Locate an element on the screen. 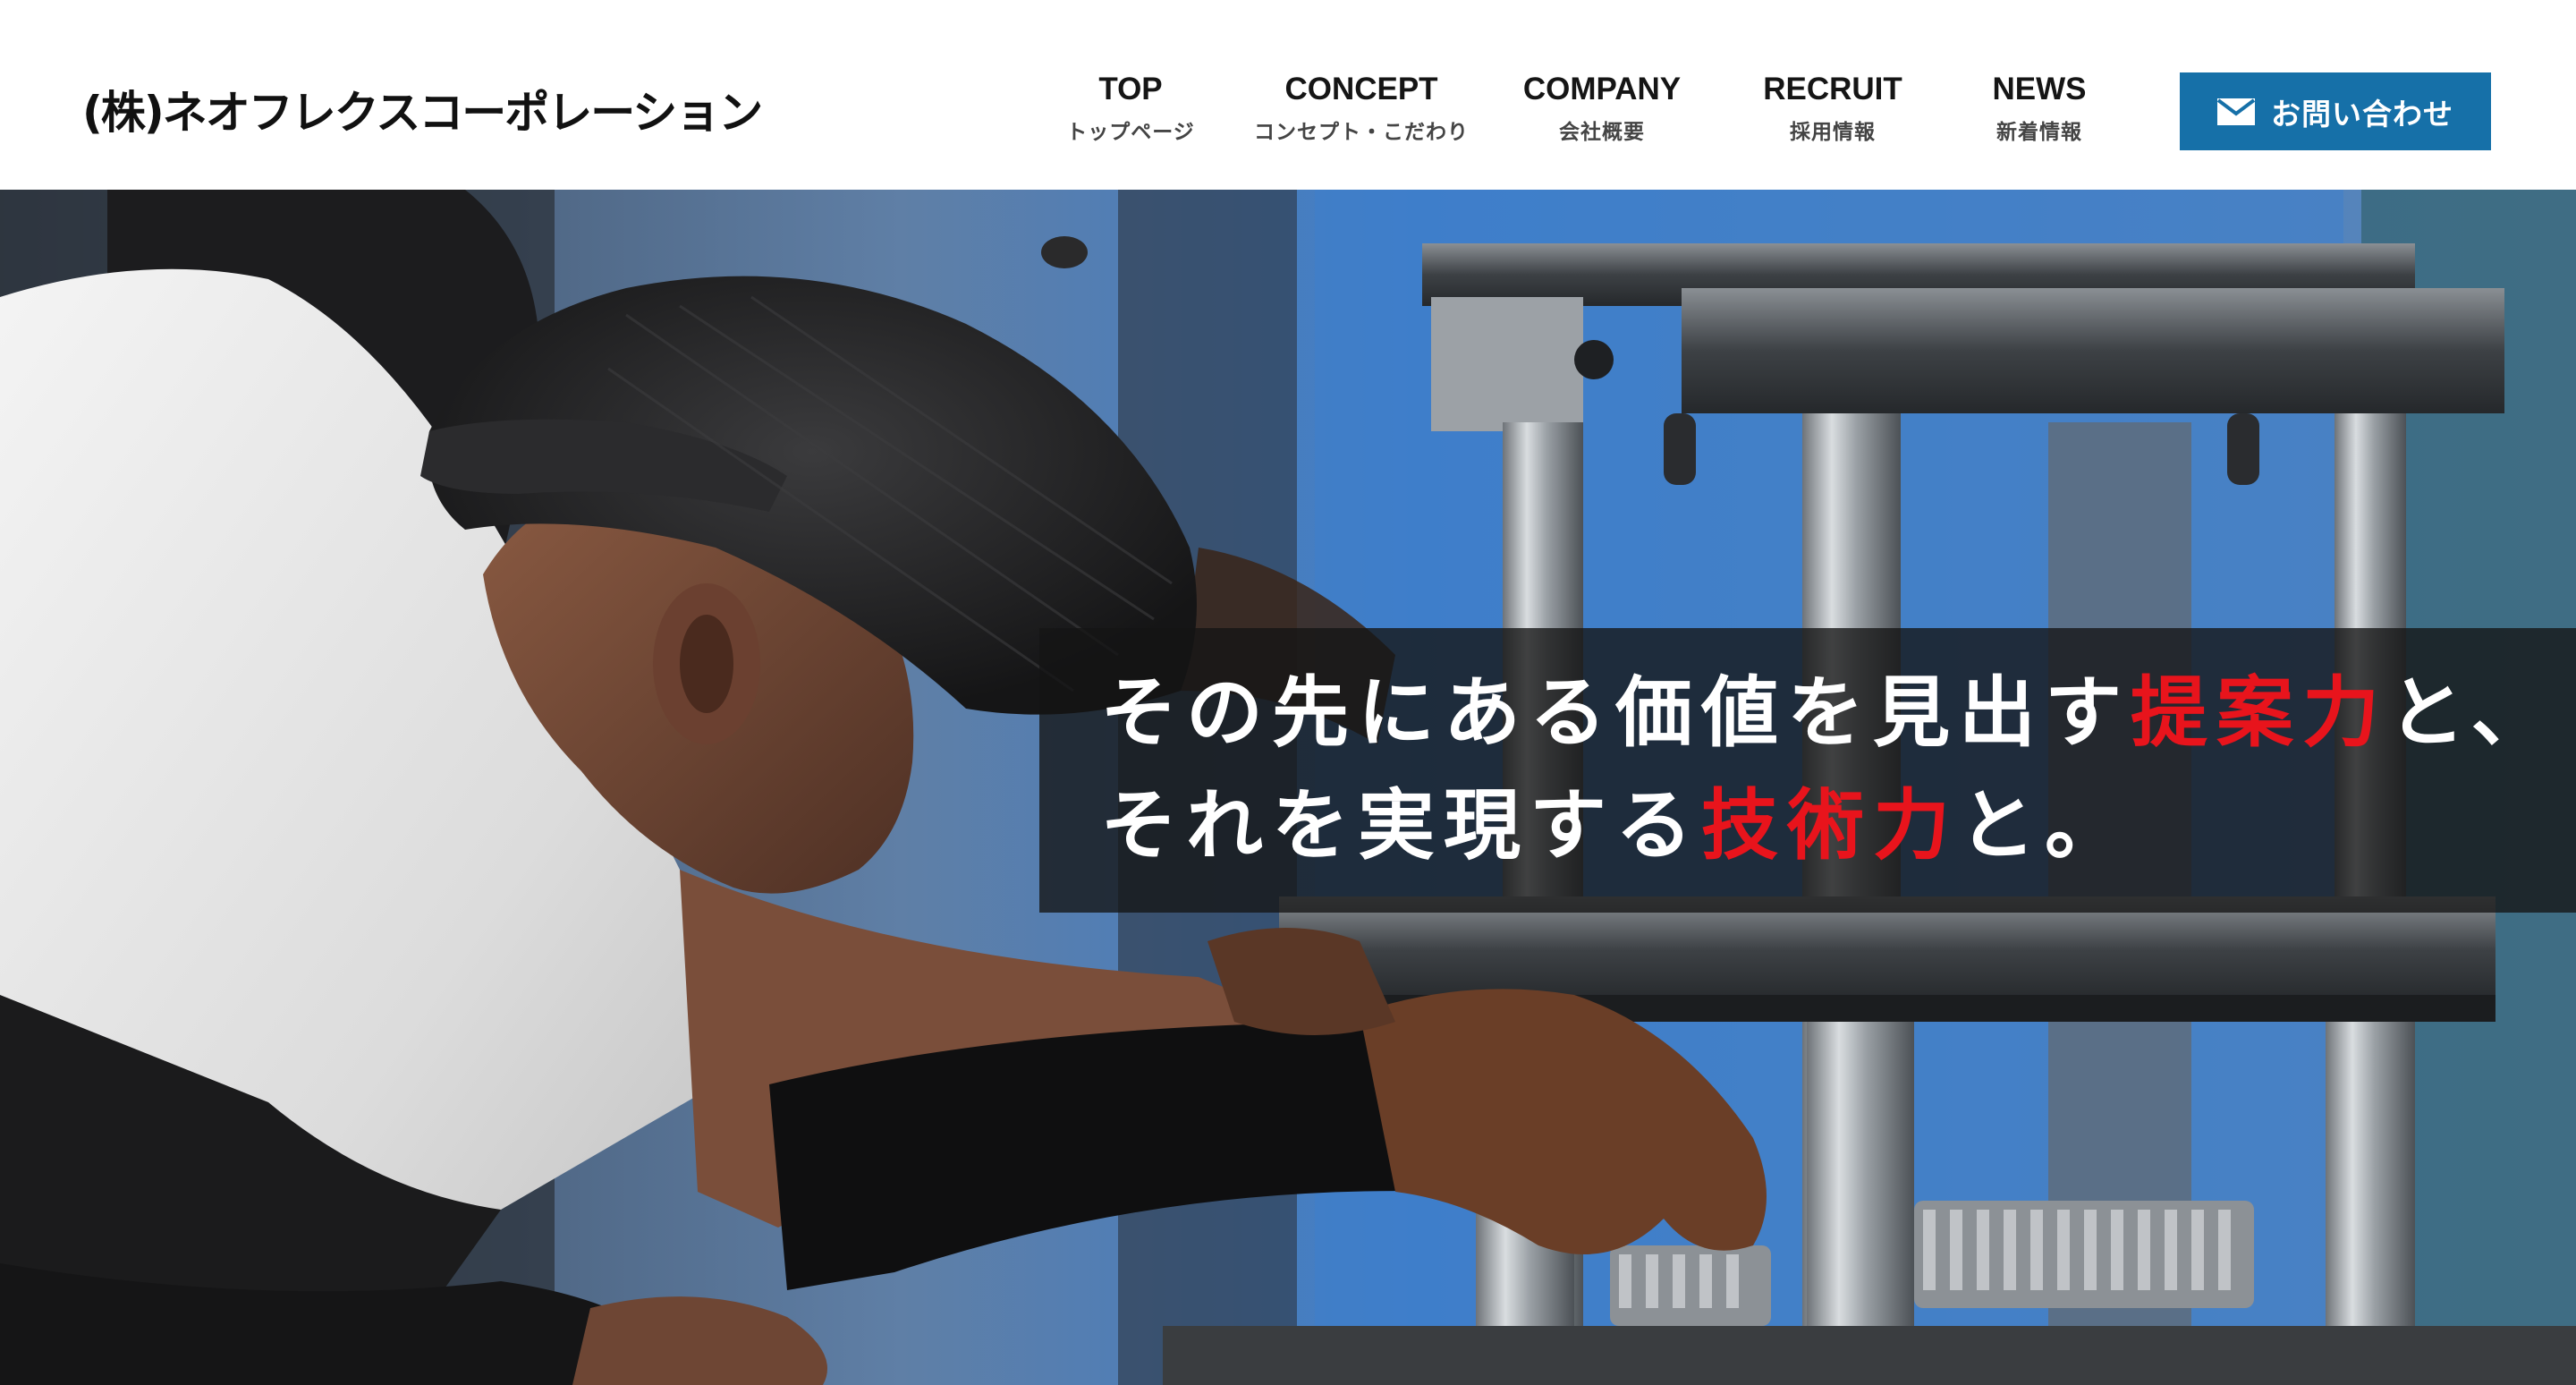  catchphrase-text: と、 is located at coordinates (2472, 713).